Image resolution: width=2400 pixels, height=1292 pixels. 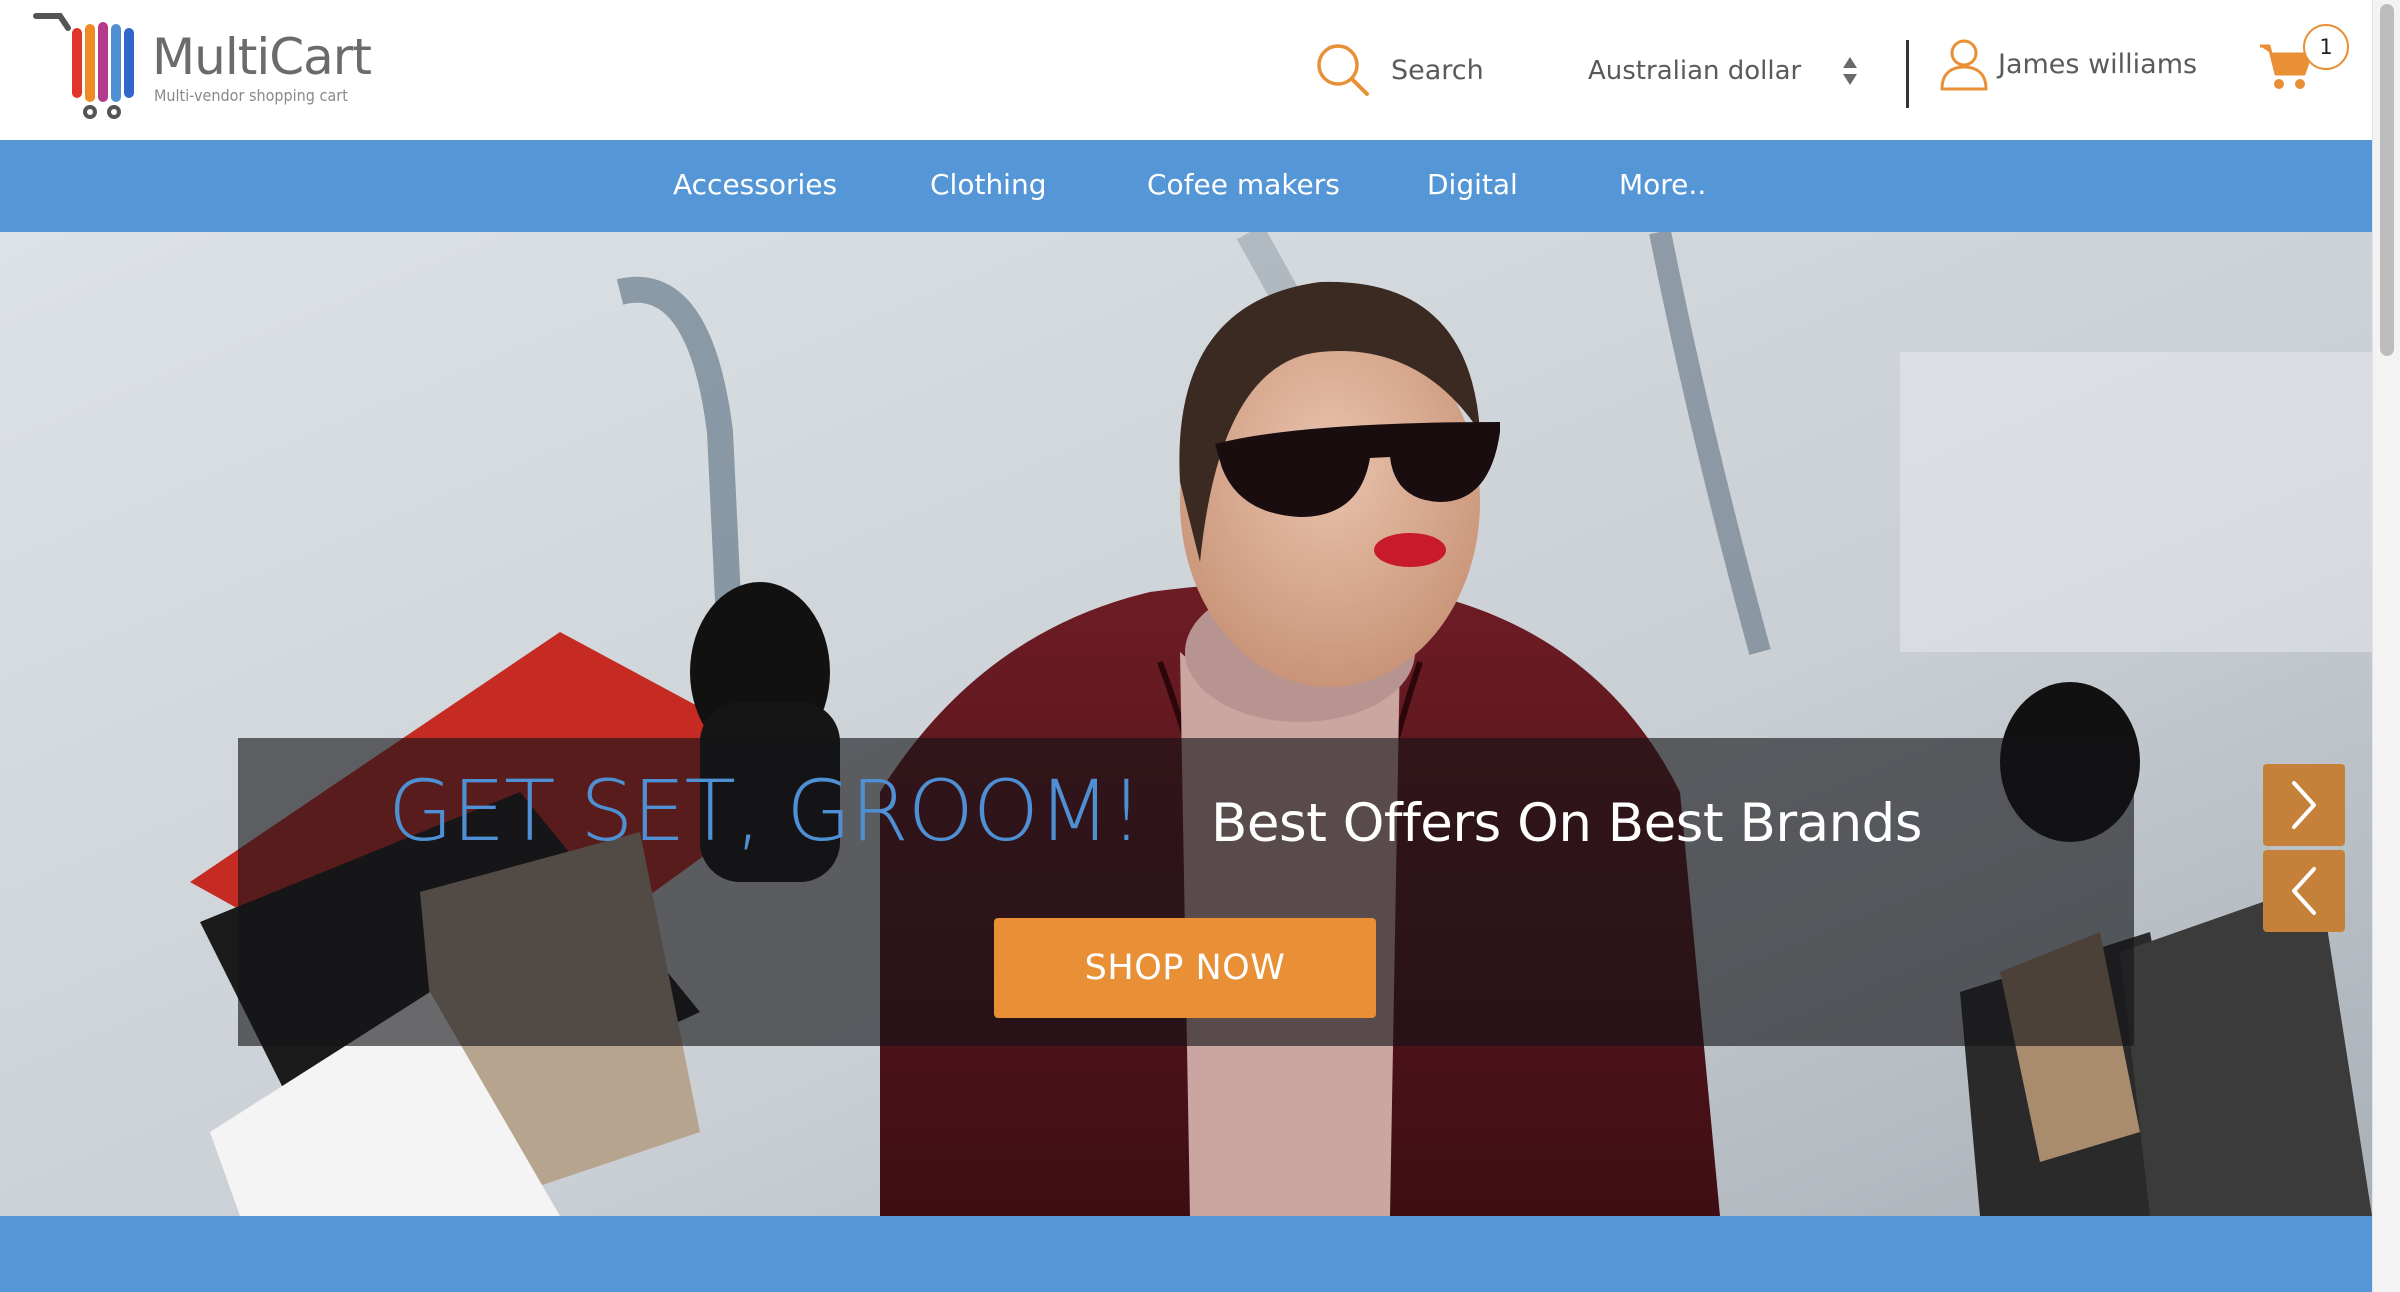 What do you see at coordinates (1472, 184) in the screenshot?
I see `nav-item-digital: Digital` at bounding box center [1472, 184].